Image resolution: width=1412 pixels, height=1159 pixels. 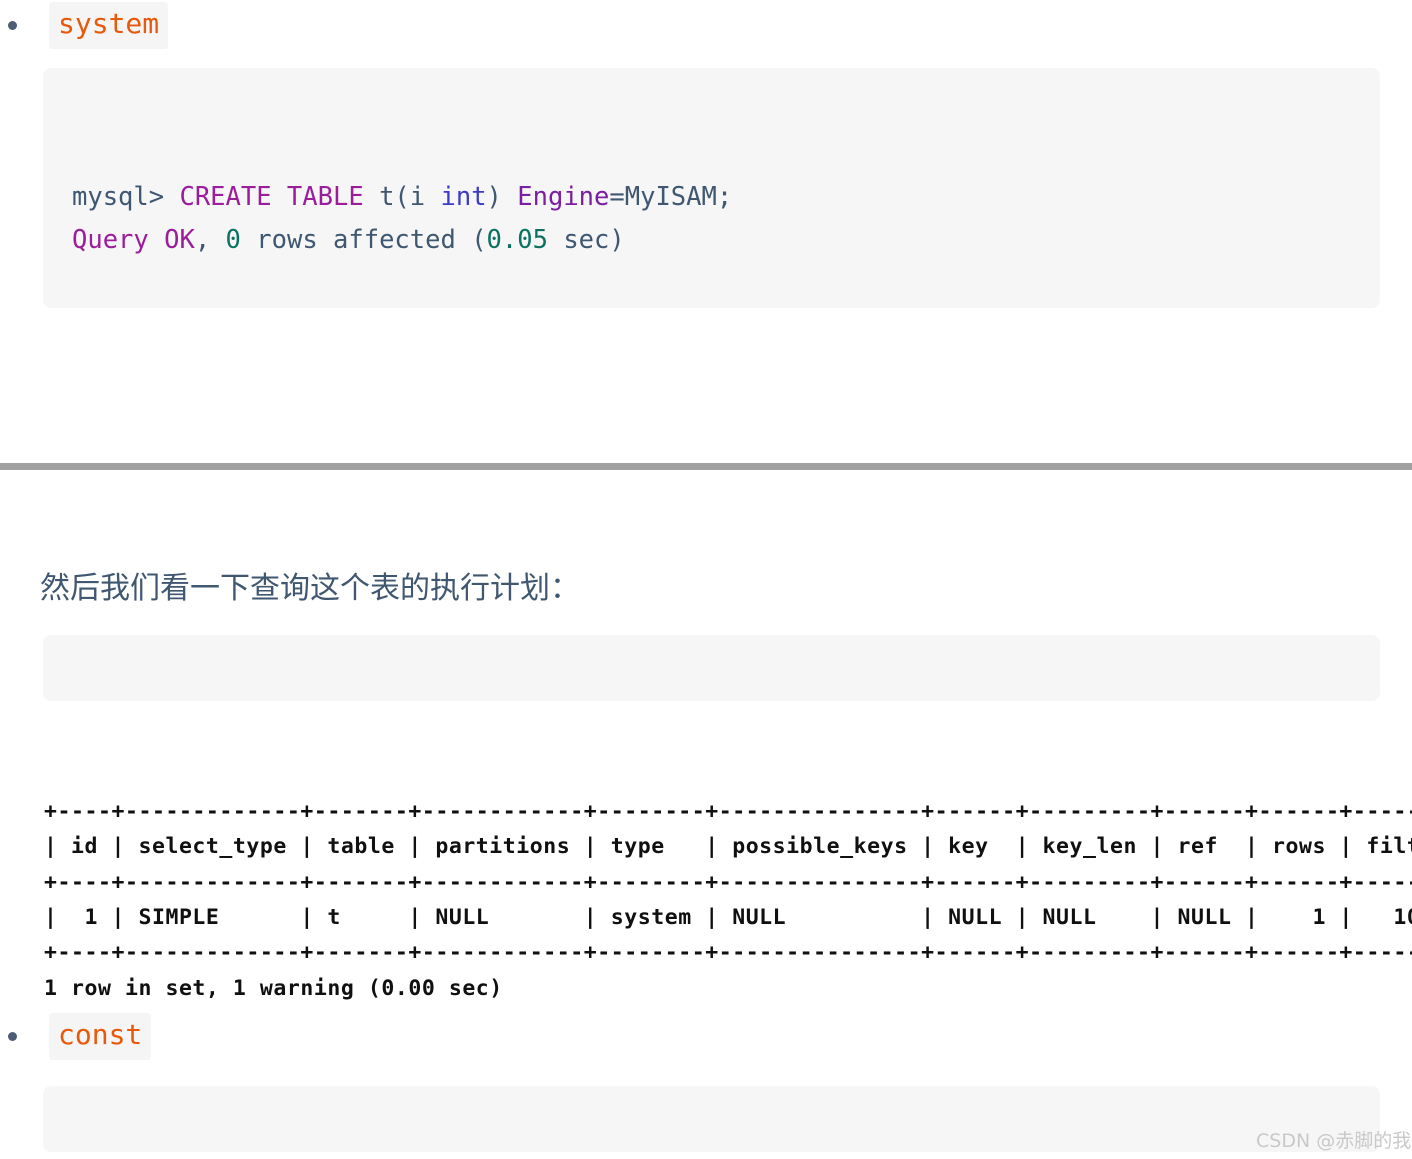 What do you see at coordinates (706, 466) in the screenshot?
I see `section-divider` at bounding box center [706, 466].